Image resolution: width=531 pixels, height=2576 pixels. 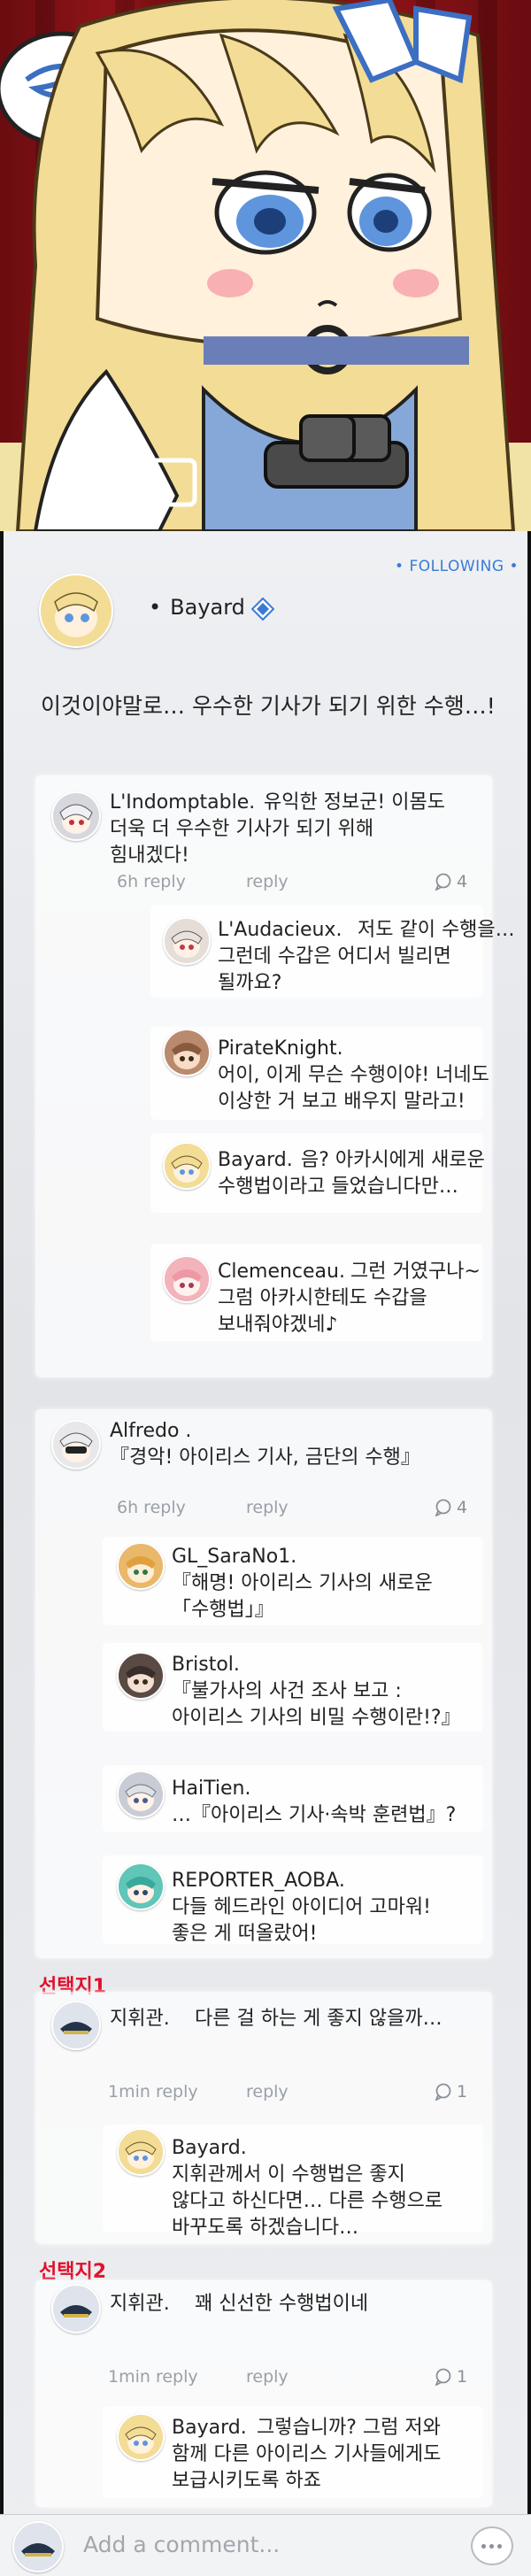 What do you see at coordinates (151, 1431) in the screenshot?
I see `comment-author: Alfredo .` at bounding box center [151, 1431].